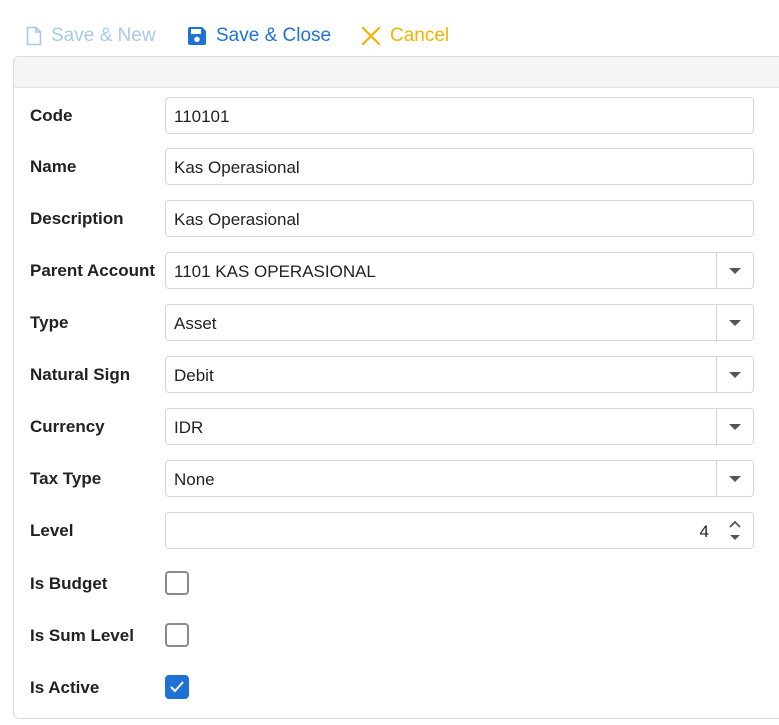 The width and height of the screenshot is (779, 725). I want to click on is-budget-checkbox, so click(177, 583).